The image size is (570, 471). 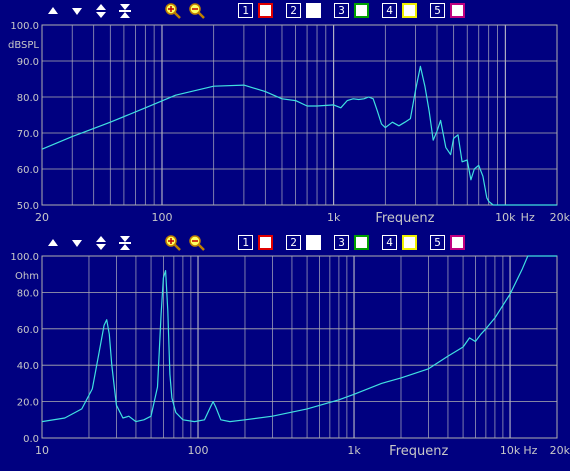 What do you see at coordinates (28, 366) in the screenshot?
I see `y-tick-label: 40.0` at bounding box center [28, 366].